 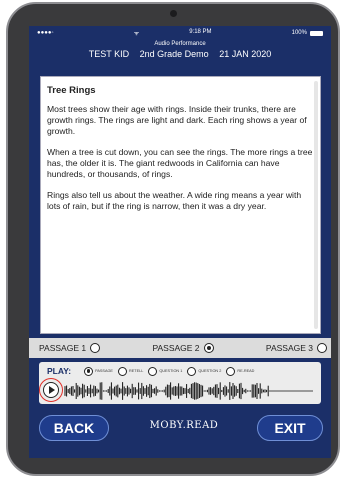 I want to click on exit-button: EXIT, so click(x=290, y=428).